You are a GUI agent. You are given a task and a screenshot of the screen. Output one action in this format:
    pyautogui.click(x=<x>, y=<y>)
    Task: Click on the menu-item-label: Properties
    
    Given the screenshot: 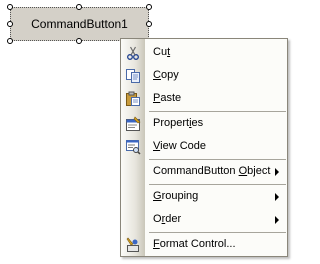 What is the action you would take?
    pyautogui.click(x=178, y=123)
    